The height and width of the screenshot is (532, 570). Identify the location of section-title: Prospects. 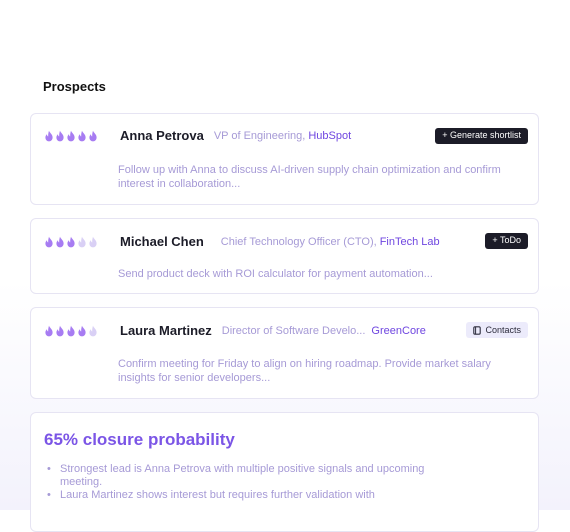
(74, 86).